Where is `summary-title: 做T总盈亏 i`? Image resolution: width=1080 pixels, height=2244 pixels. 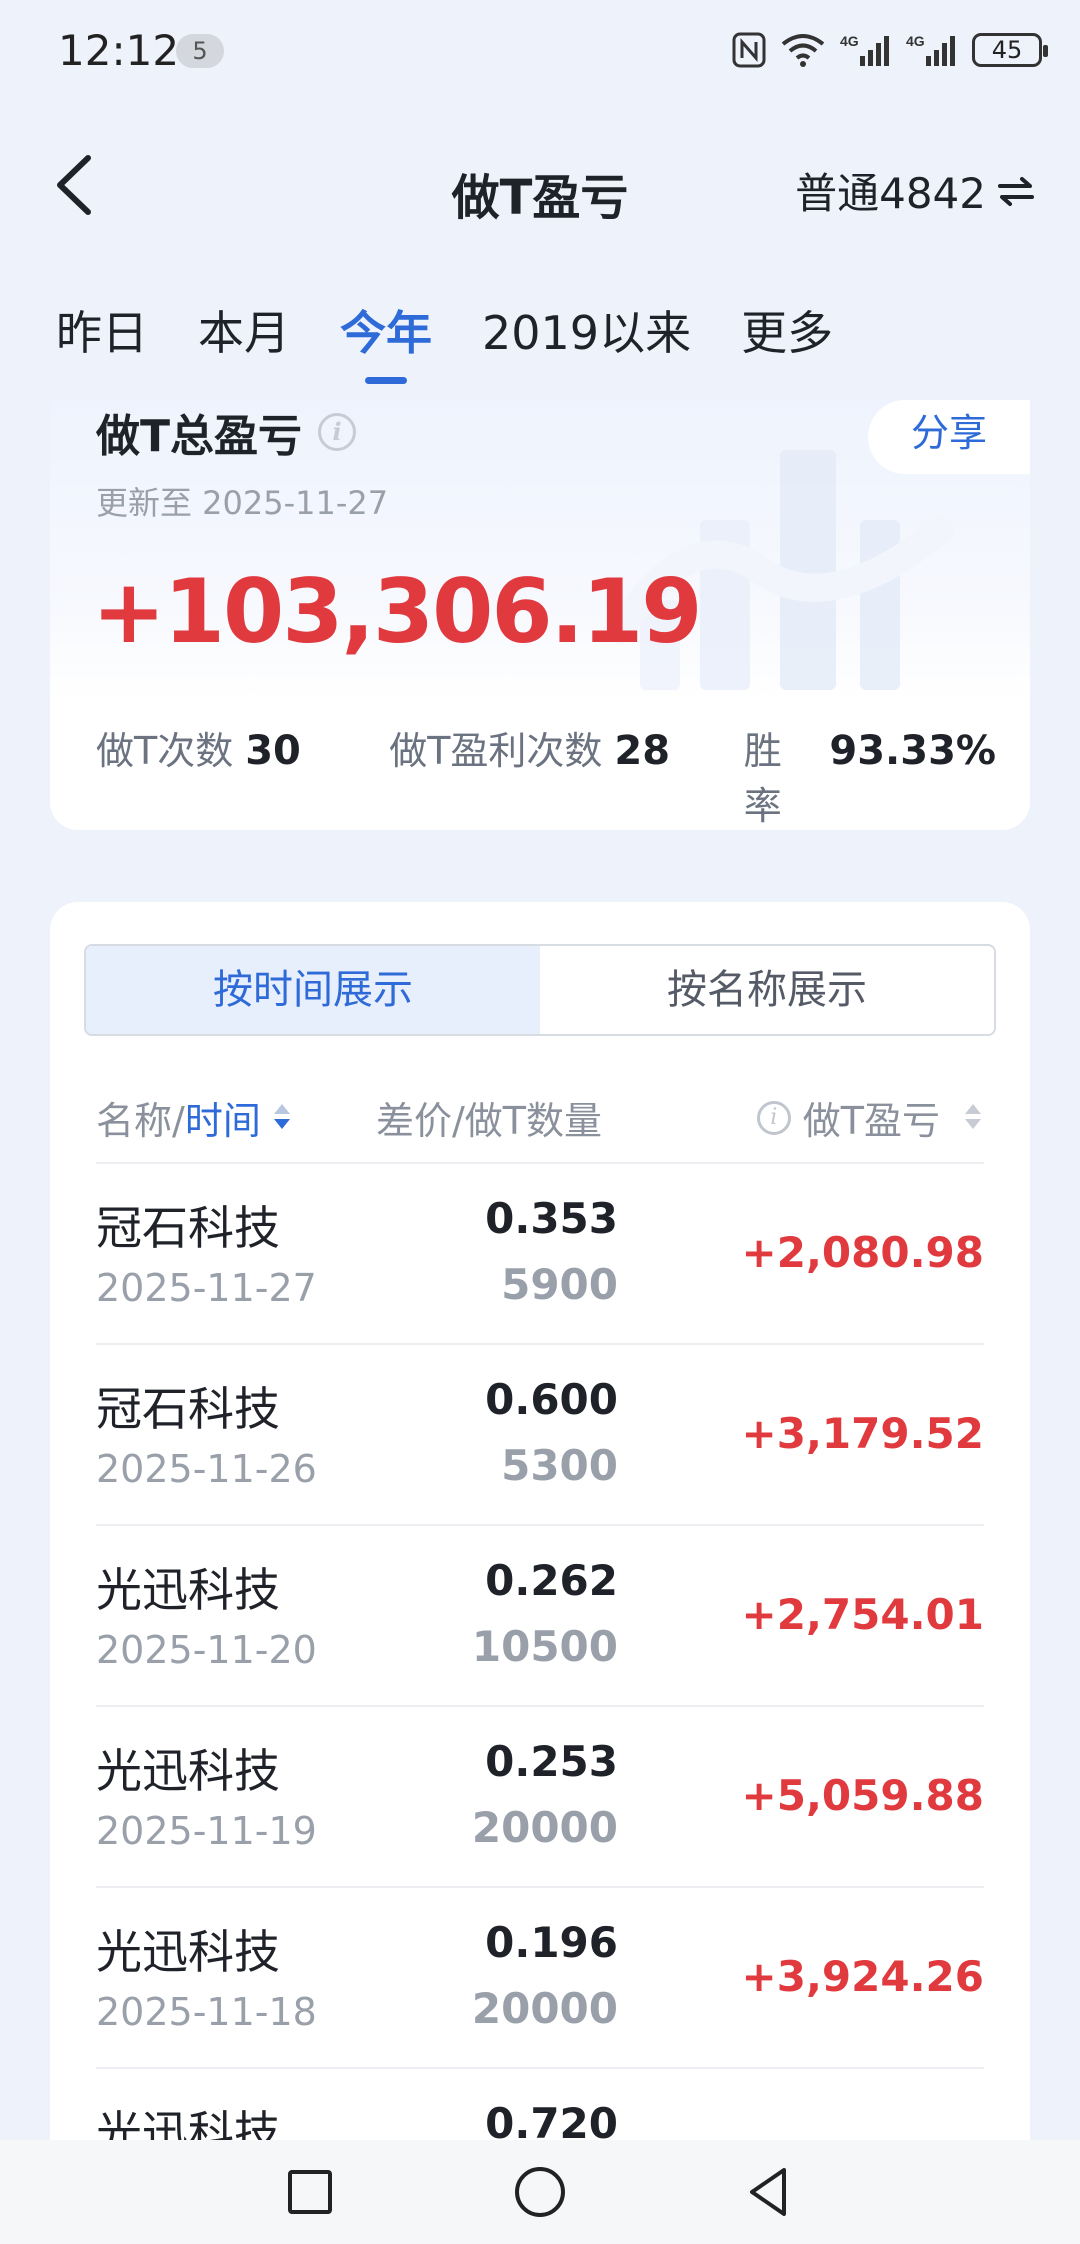
summary-title: 做T总盈亏 i is located at coordinates (226, 432).